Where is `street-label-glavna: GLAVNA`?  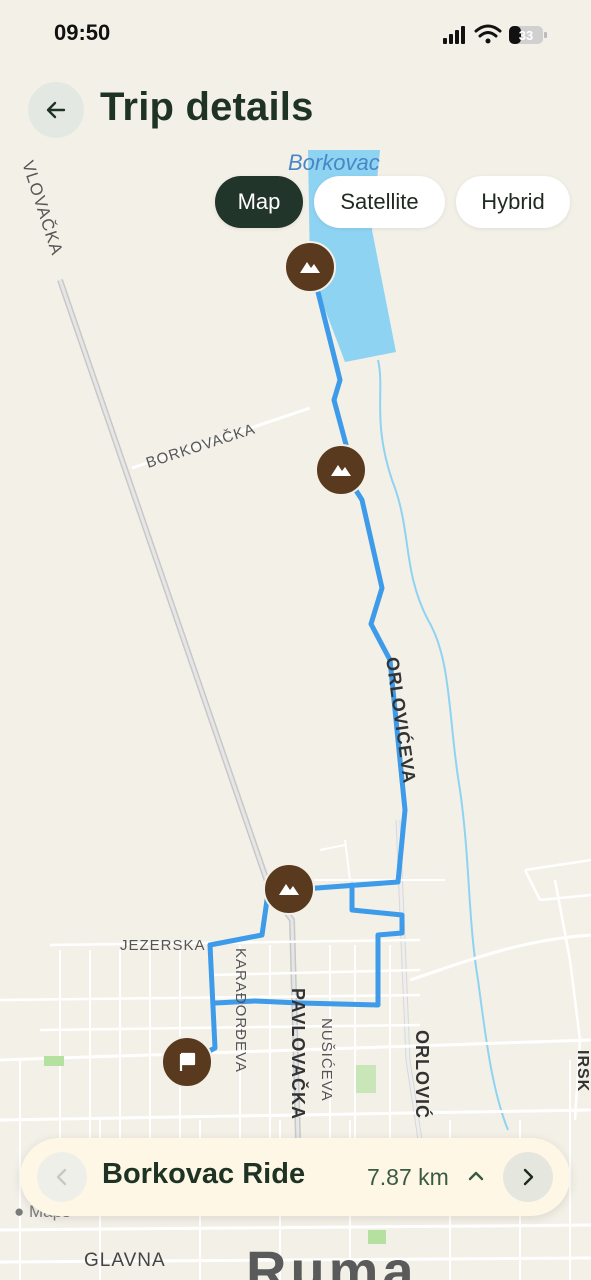 street-label-glavna: GLAVNA is located at coordinates (125, 1260).